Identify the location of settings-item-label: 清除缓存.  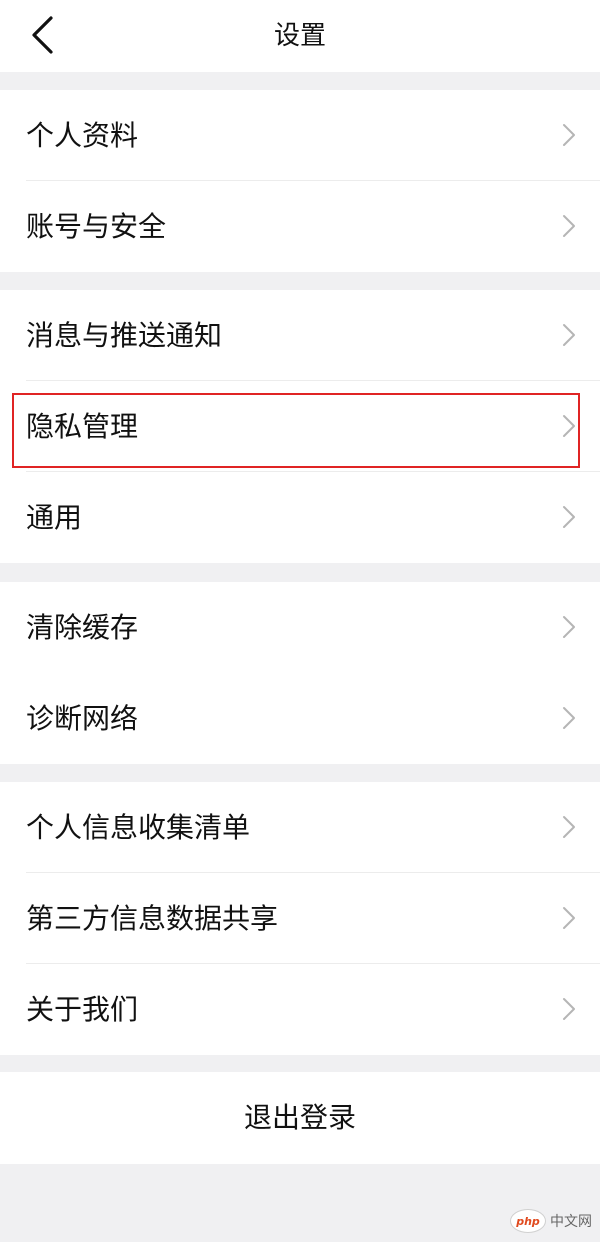
(82, 627).